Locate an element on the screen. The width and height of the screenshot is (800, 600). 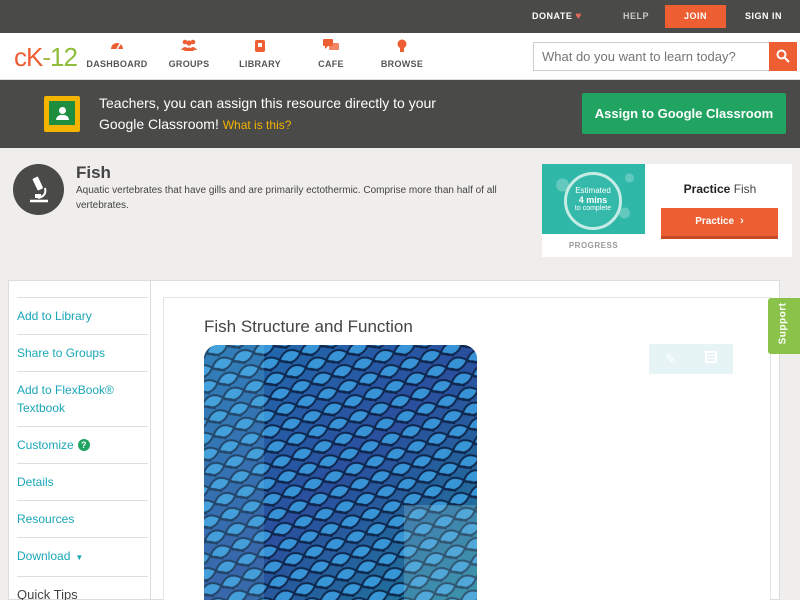
nav-dashboard: DASHBOARD is located at coordinates (117, 54).